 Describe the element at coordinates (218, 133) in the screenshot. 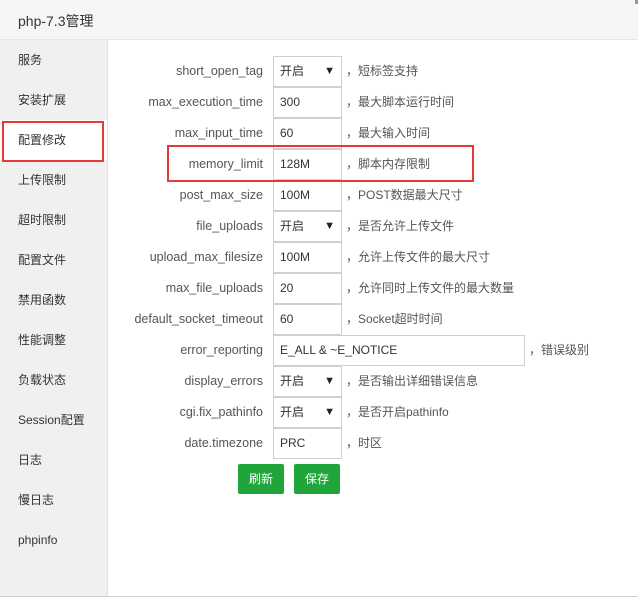

I see `setting-label: max_input_time` at that location.